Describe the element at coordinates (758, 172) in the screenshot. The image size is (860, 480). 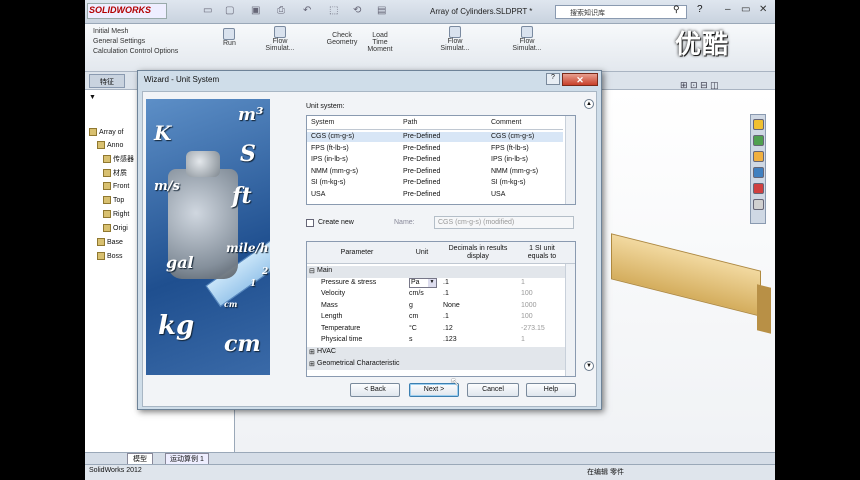
I see `view-palette-icon` at that location.